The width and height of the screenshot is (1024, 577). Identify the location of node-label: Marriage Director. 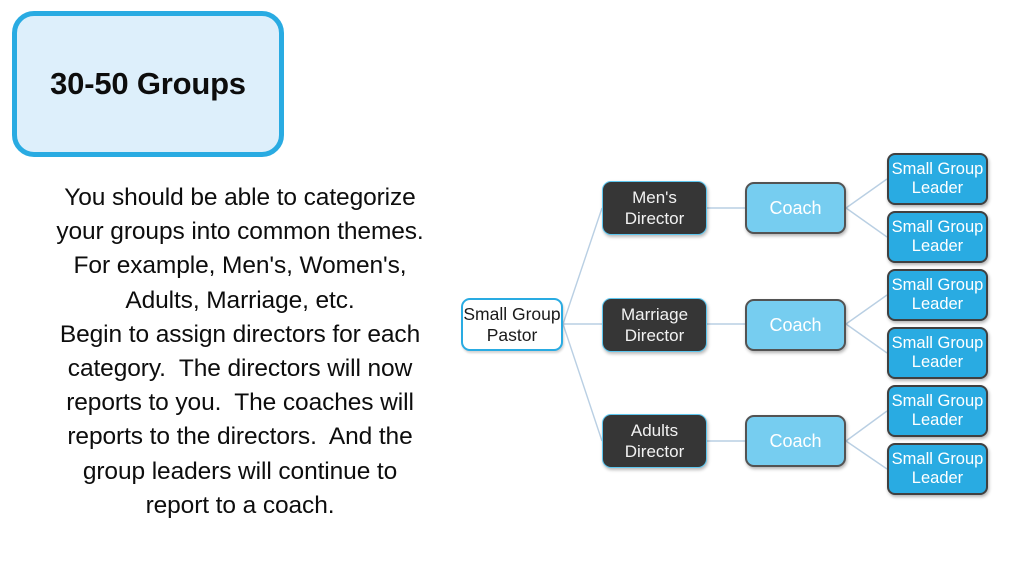
(654, 325).